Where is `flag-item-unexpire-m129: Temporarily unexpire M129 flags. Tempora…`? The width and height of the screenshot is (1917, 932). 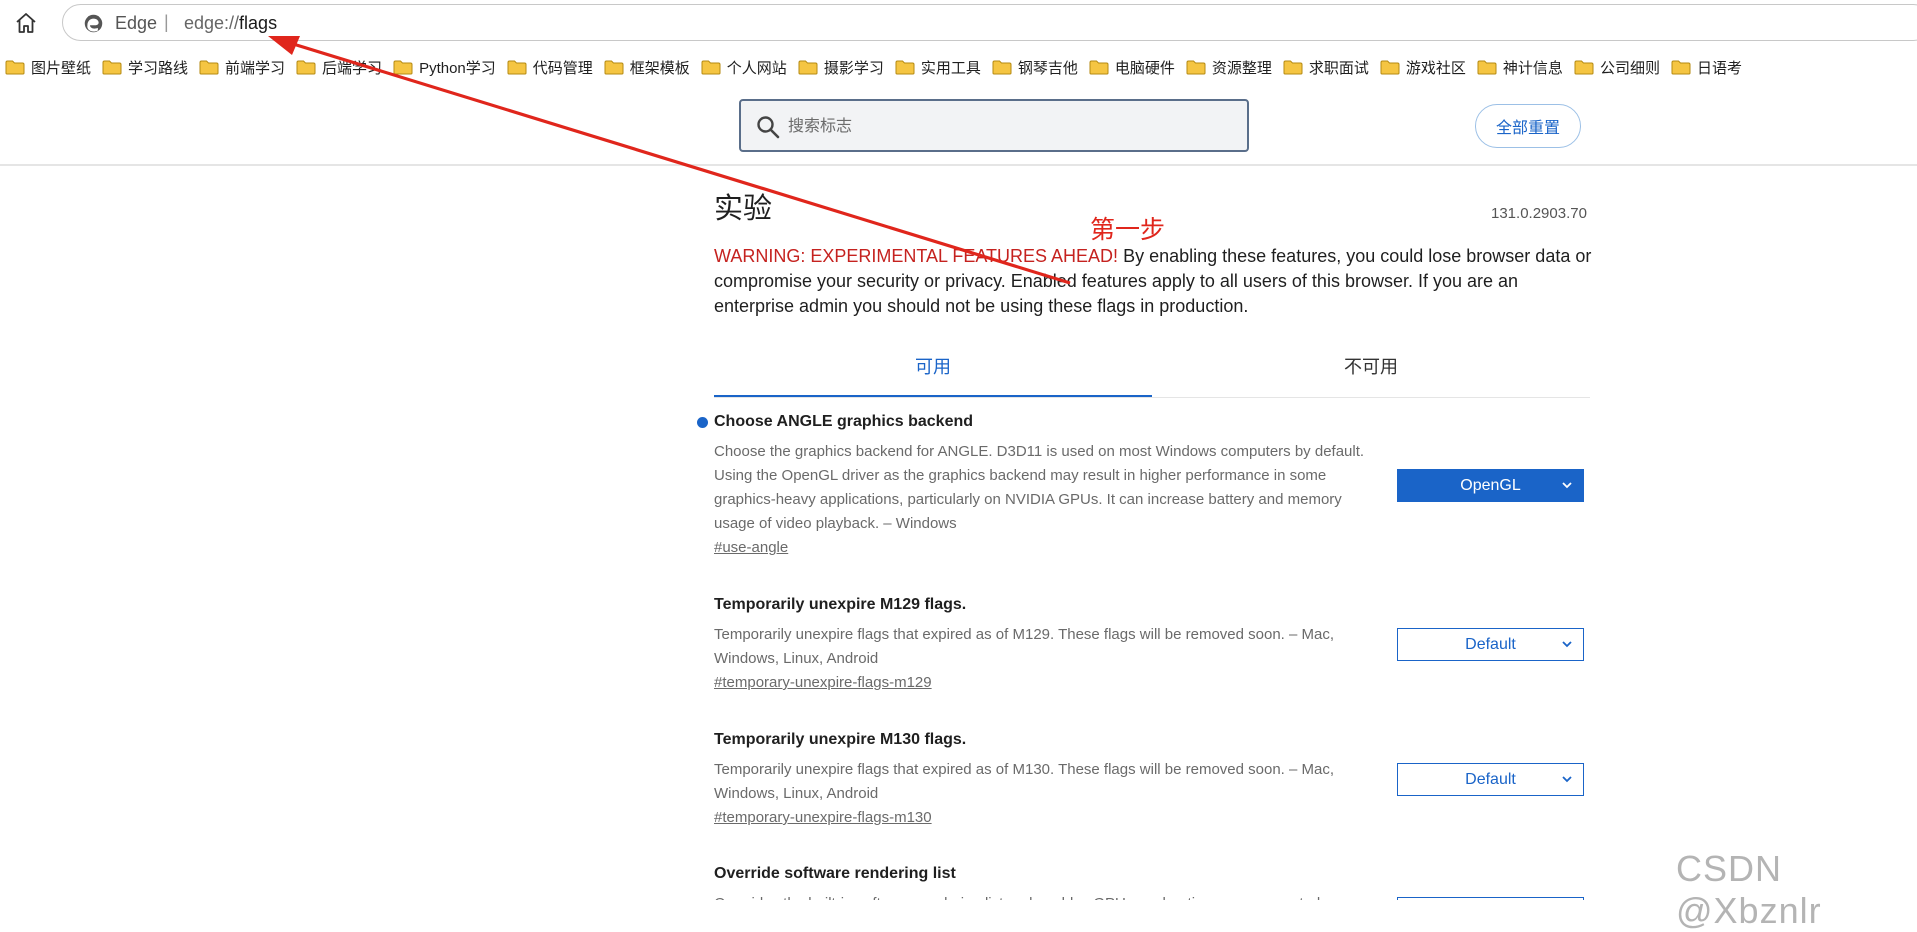
flag-item-unexpire-m129: Temporarily unexpire M129 flags. Tempora… is located at coordinates (1159, 644).